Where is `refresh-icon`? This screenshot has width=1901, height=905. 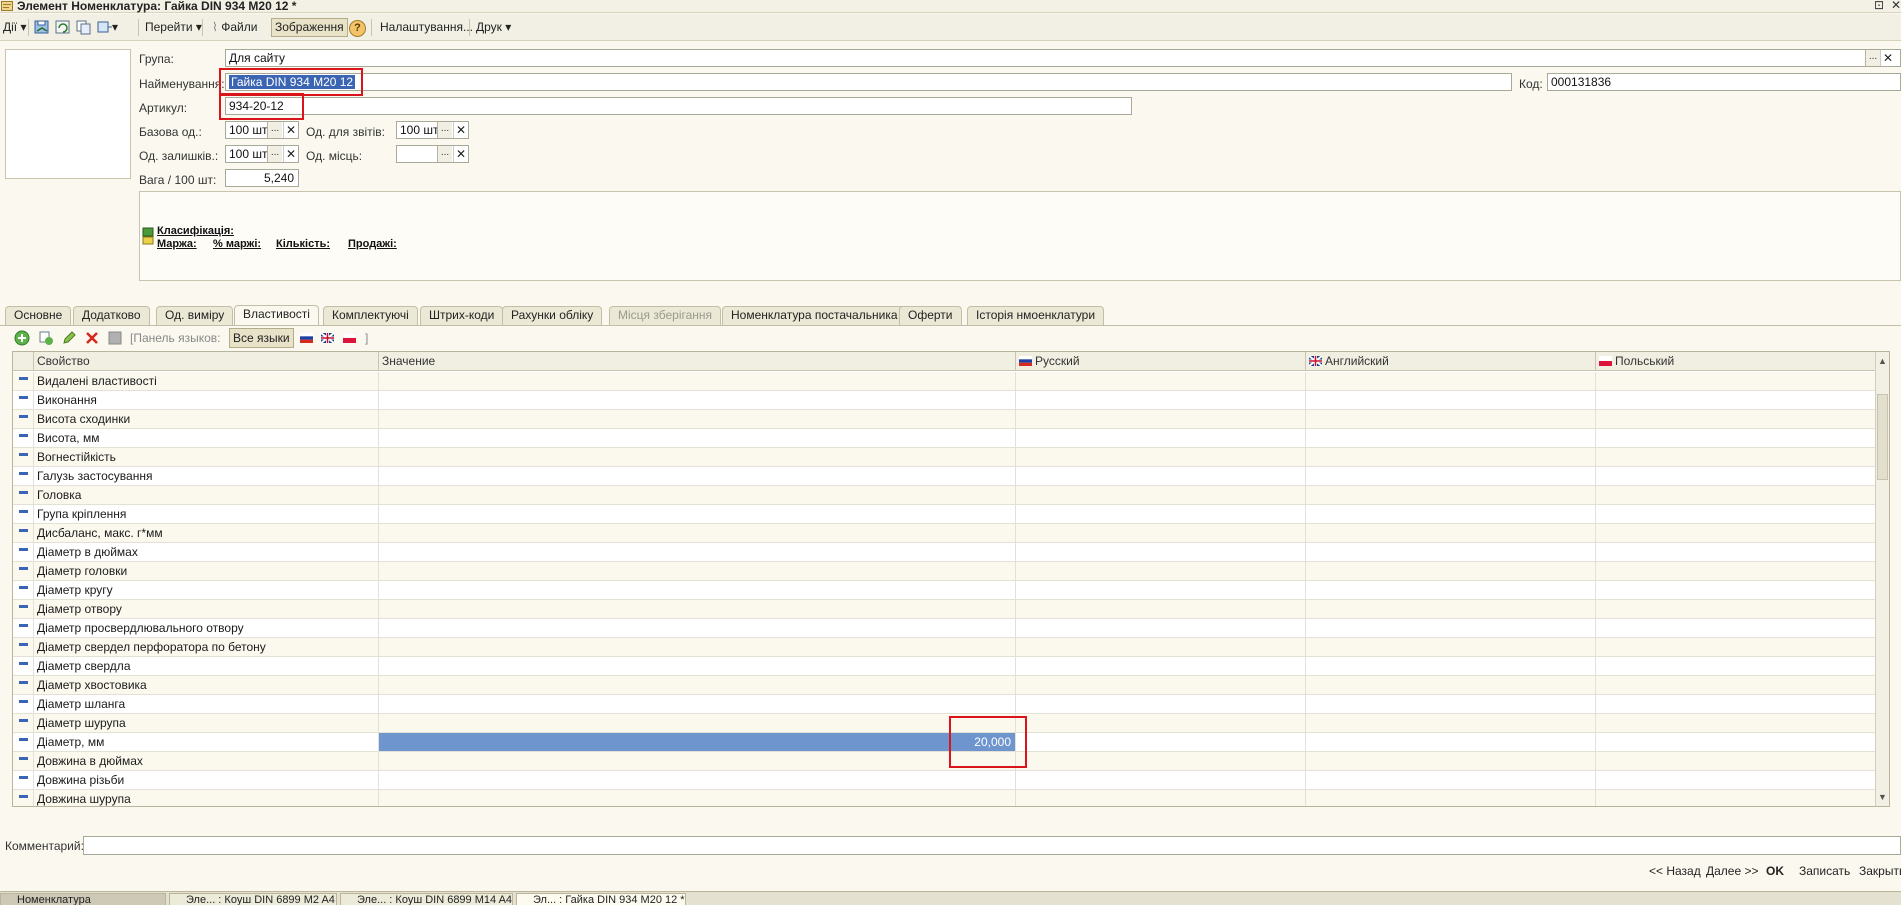
refresh-icon is located at coordinates (63, 27).